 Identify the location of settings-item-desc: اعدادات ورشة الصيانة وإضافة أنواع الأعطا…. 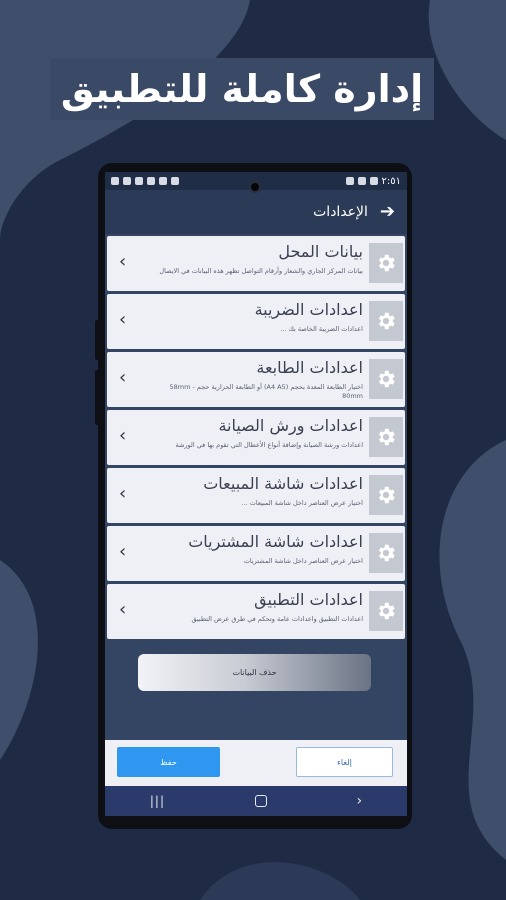
(269, 445).